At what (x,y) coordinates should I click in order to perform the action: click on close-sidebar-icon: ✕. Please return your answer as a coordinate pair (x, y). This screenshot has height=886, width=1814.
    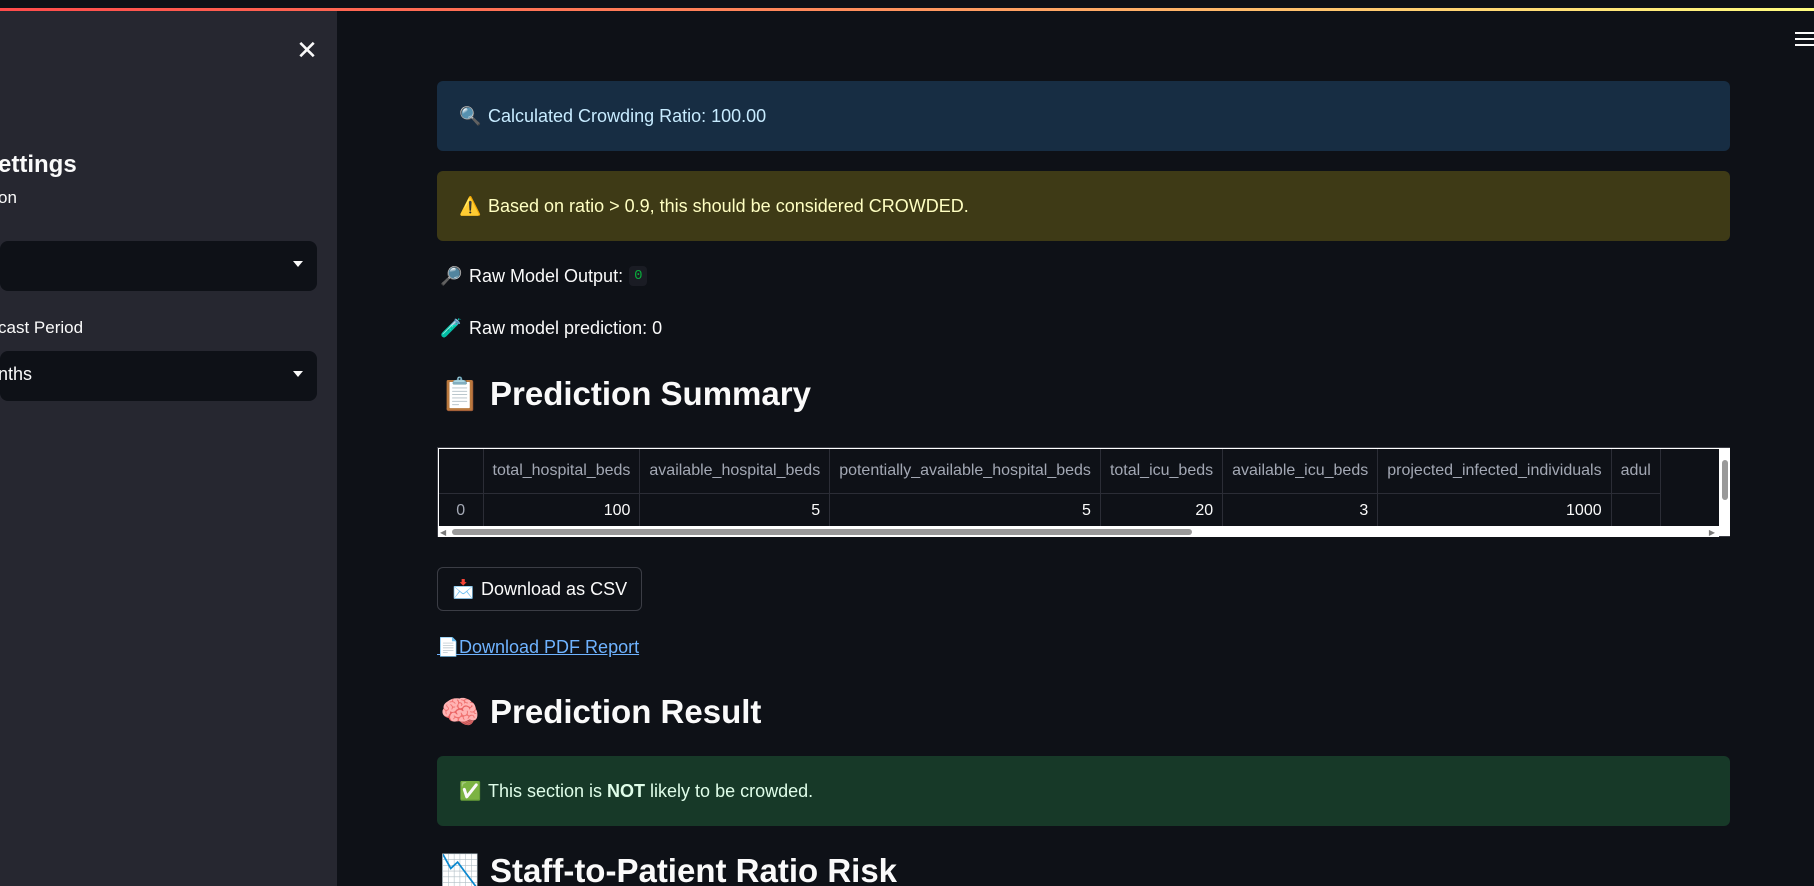
    Looking at the image, I should click on (307, 50).